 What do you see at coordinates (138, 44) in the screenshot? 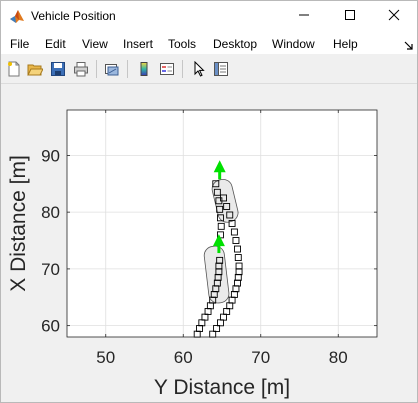
I see `menu-insert: Insert` at bounding box center [138, 44].